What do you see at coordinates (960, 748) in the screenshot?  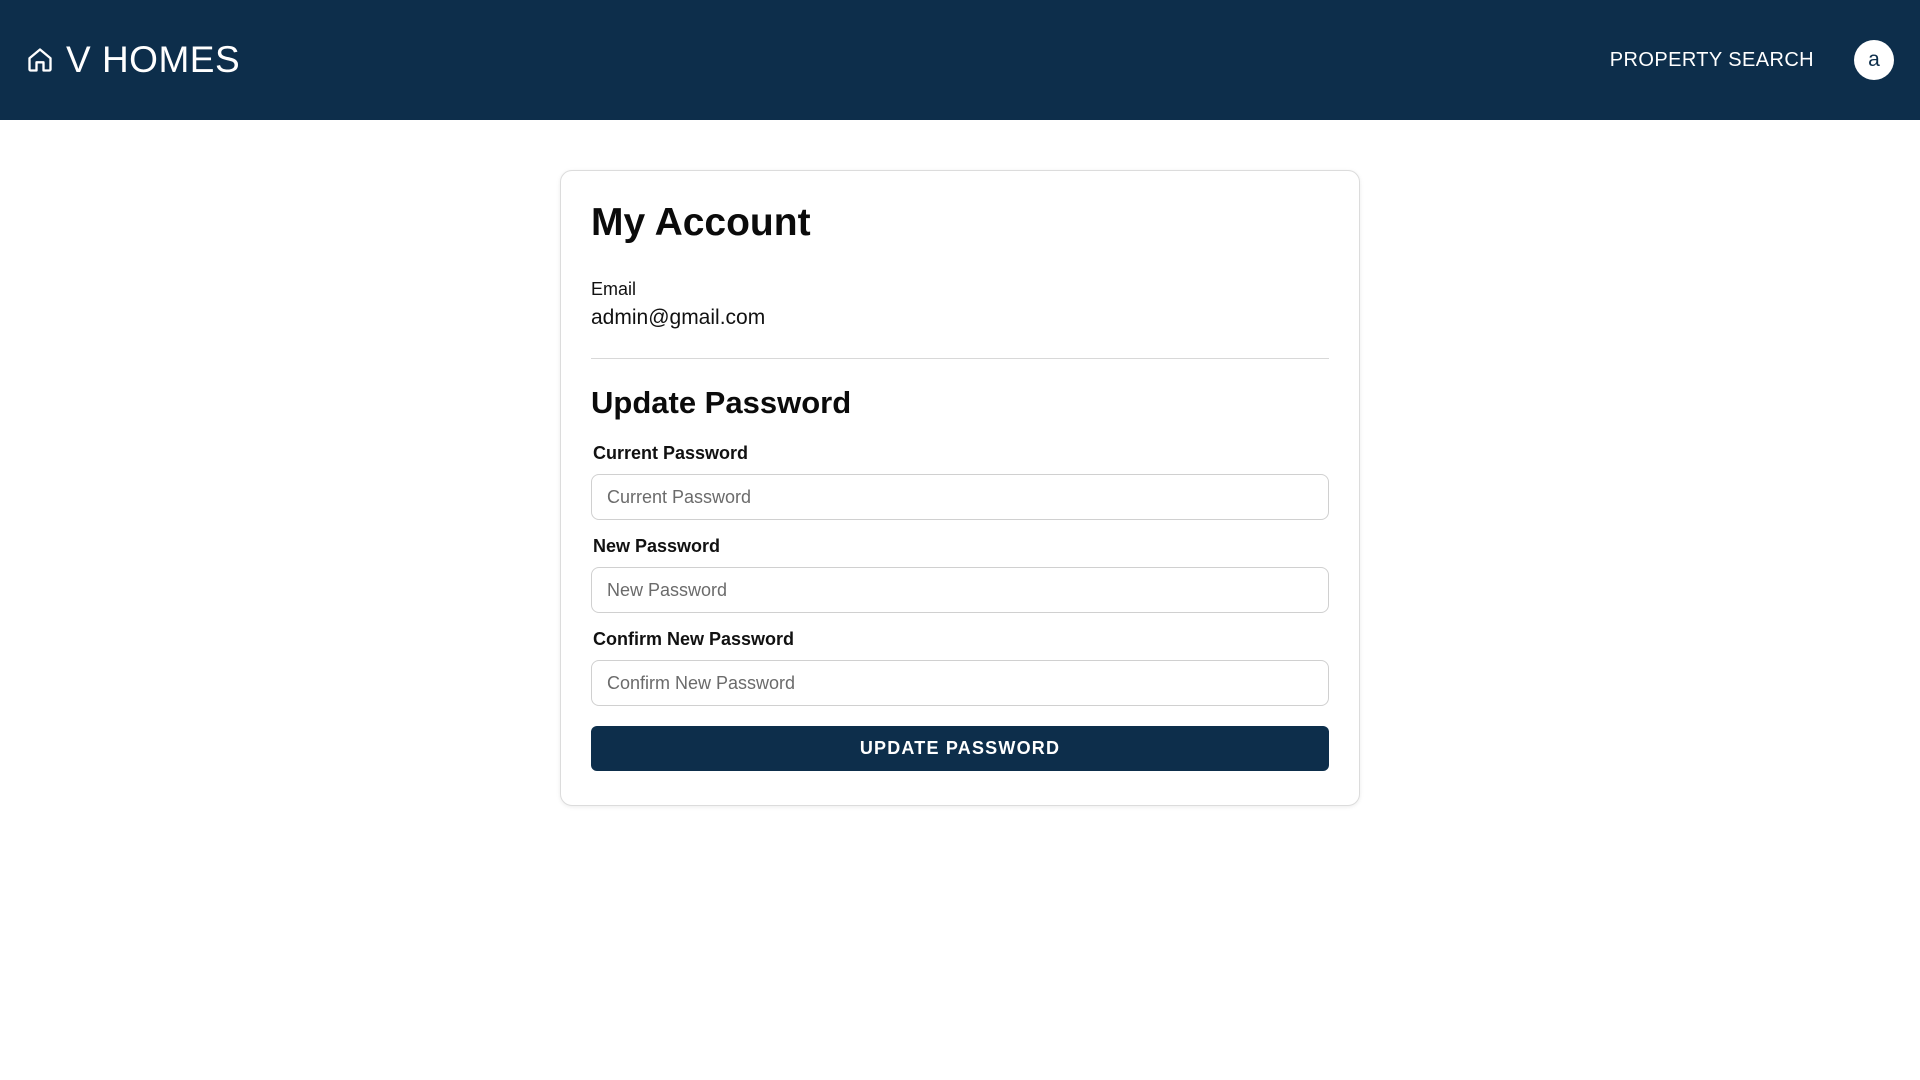 I see `update-password-button: UPDATE PASSWORD` at bounding box center [960, 748].